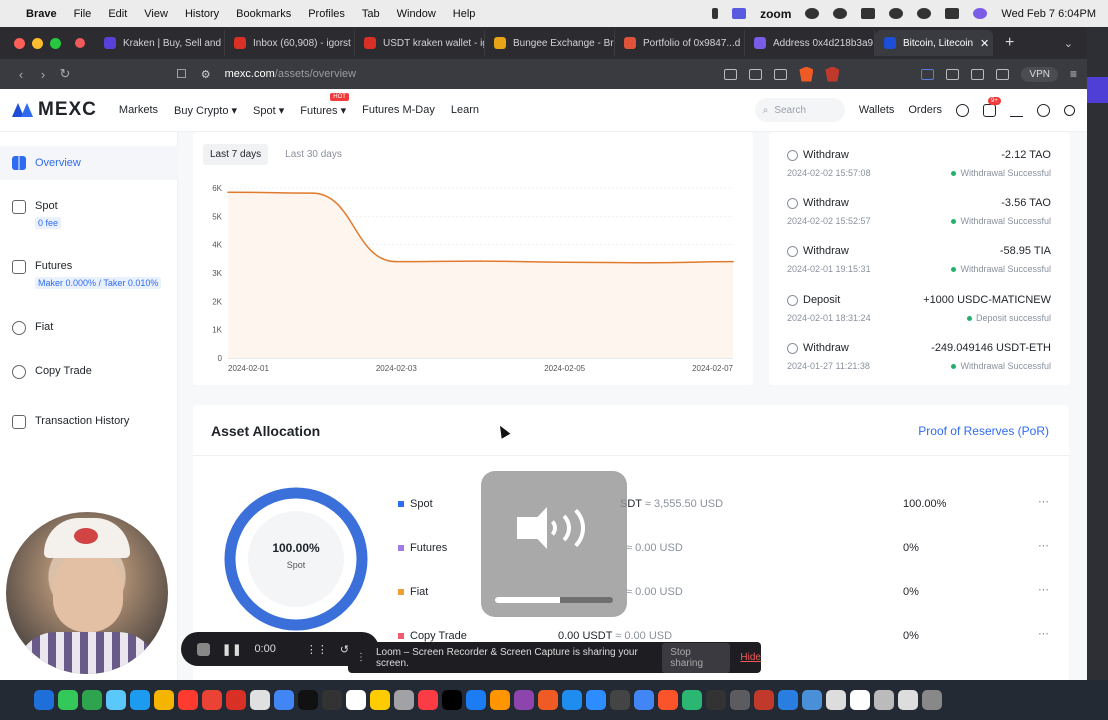 Image resolution: width=1108 pixels, height=720 pixels. Describe the element at coordinates (832, 74) in the screenshot. I see `brave-rewards-icon` at that location.